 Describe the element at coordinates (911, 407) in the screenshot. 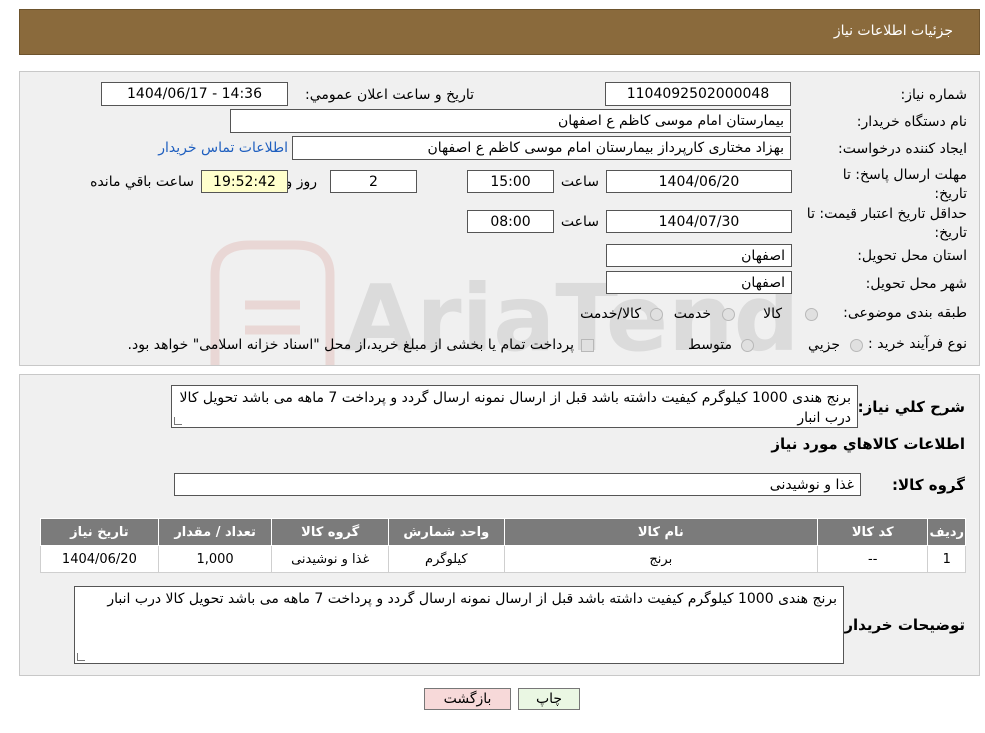

I see `description-label: شرح کلي نياز:` at that location.